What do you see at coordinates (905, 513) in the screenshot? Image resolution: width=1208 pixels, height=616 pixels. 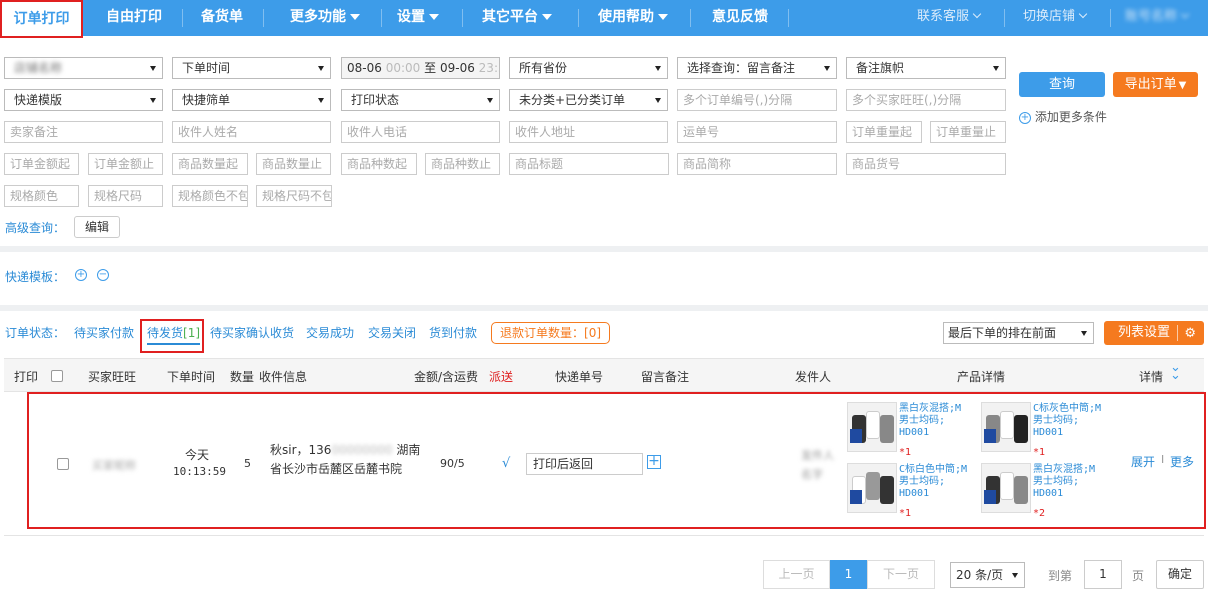 I see `product-3-qty: *1` at bounding box center [905, 513].